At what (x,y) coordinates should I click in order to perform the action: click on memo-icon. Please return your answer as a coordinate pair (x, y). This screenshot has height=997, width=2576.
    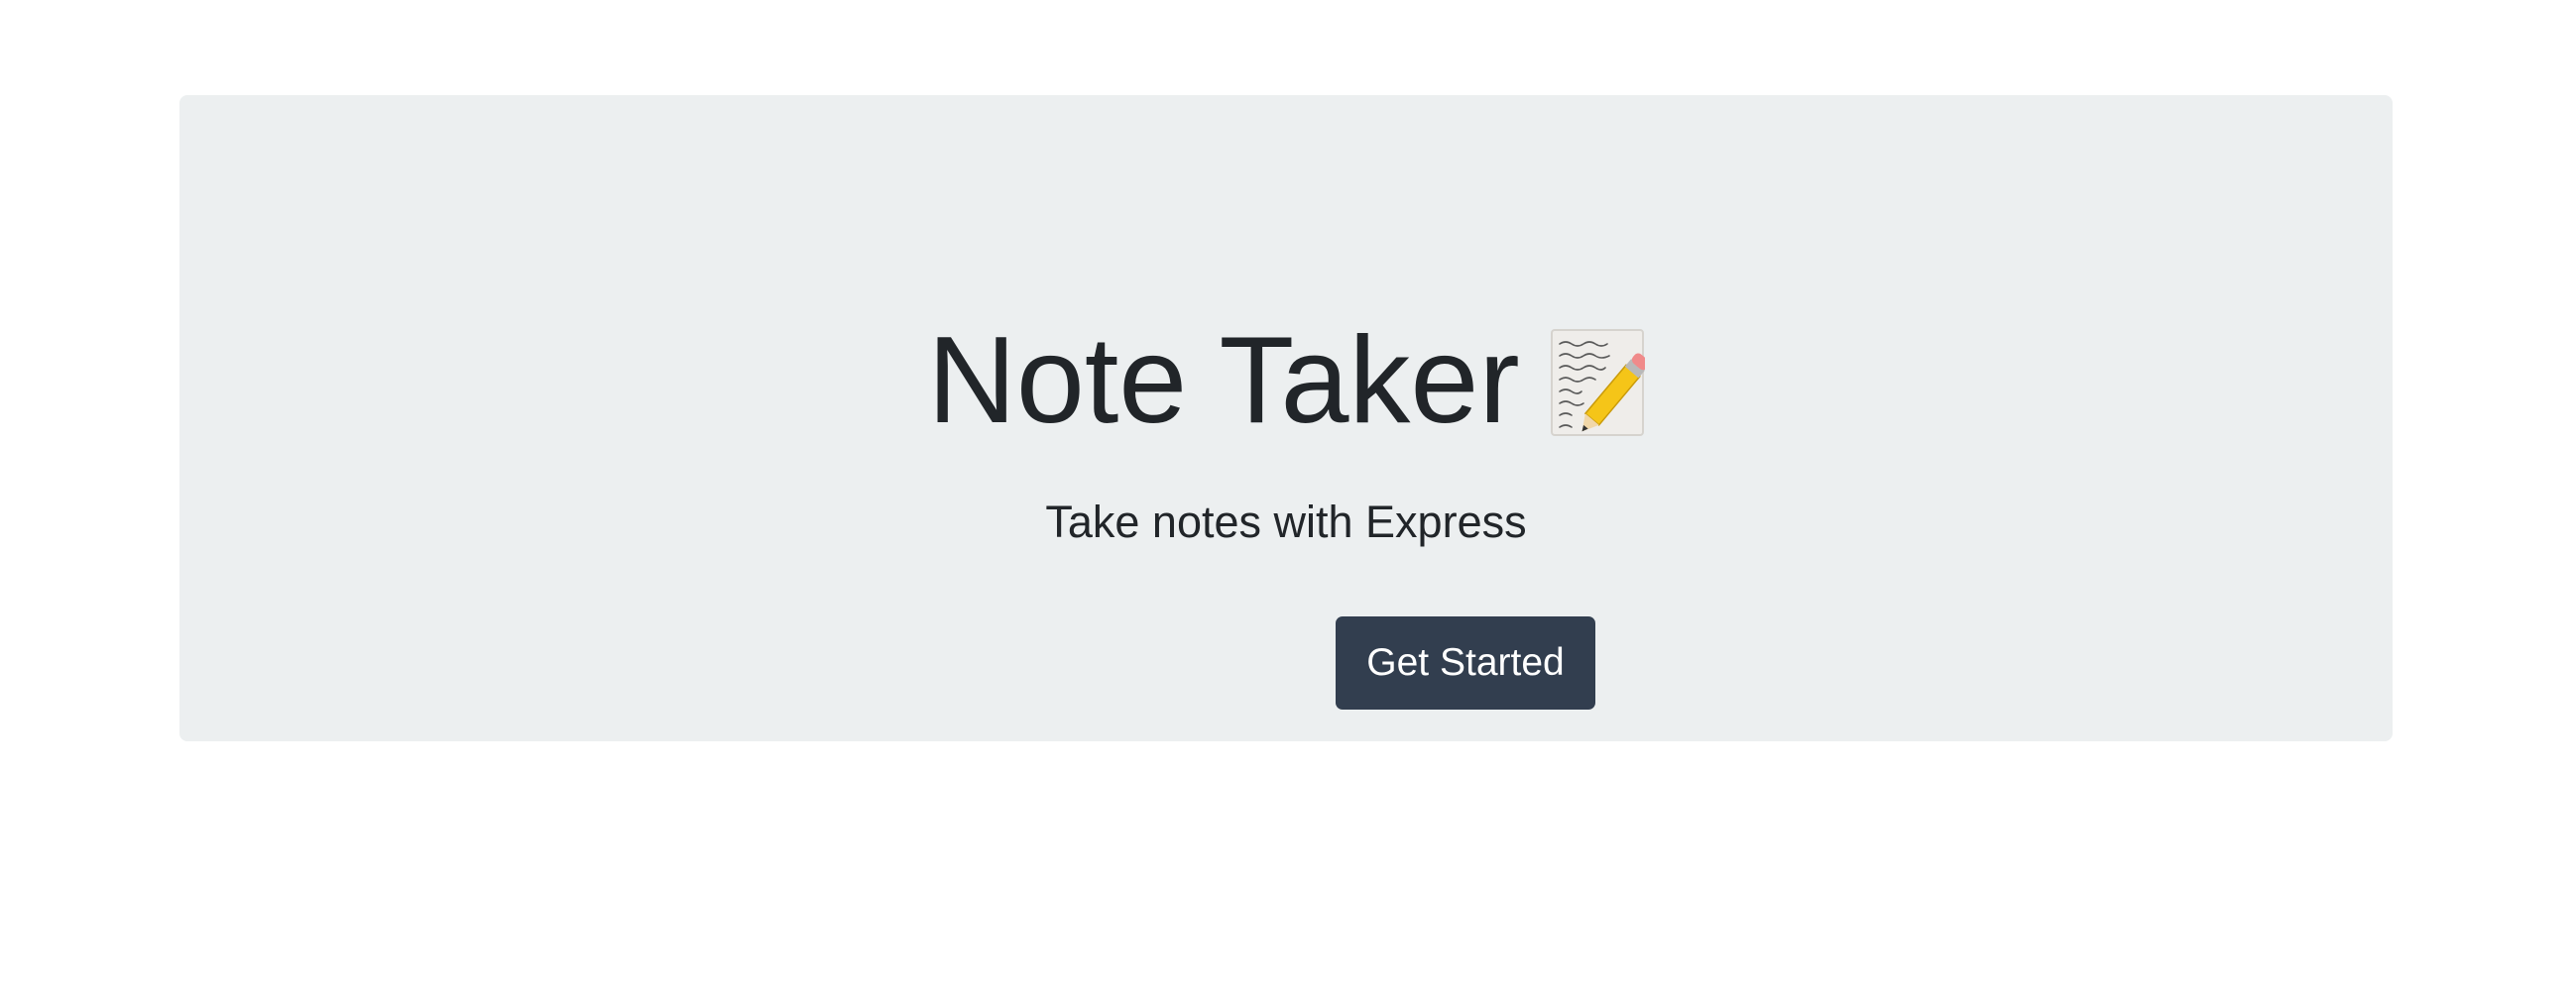
    Looking at the image, I should click on (1597, 383).